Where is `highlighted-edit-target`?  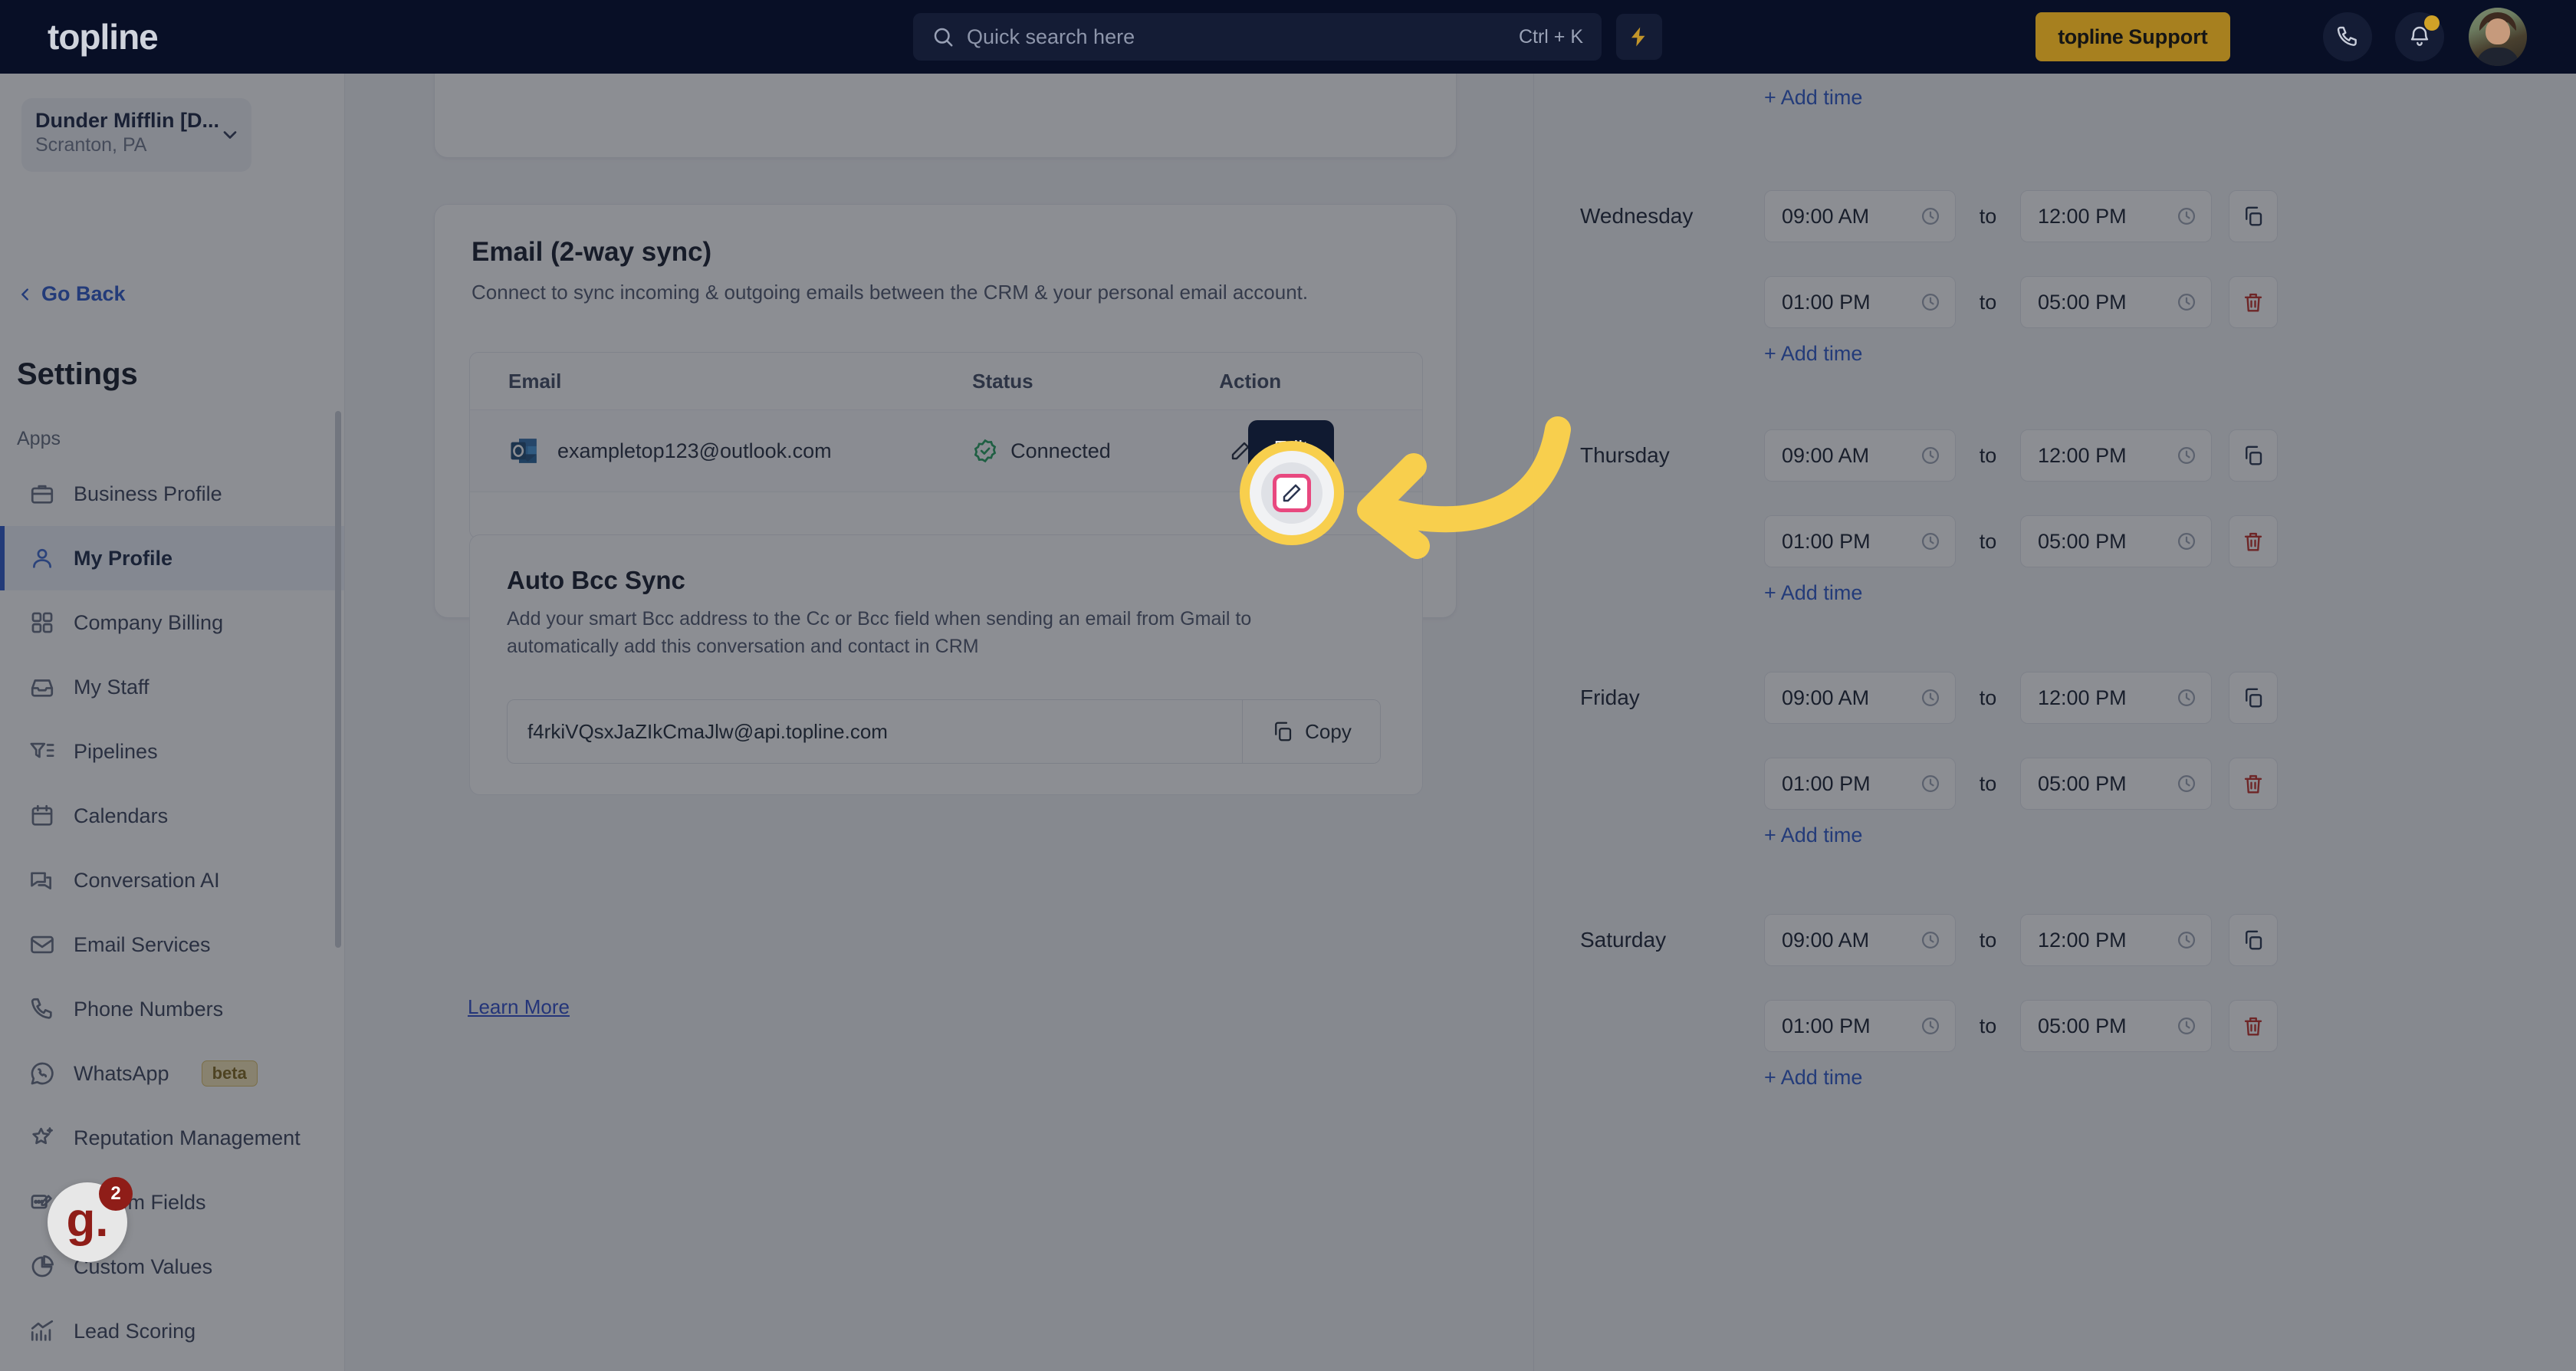
highlighted-edit-target is located at coordinates (1292, 493).